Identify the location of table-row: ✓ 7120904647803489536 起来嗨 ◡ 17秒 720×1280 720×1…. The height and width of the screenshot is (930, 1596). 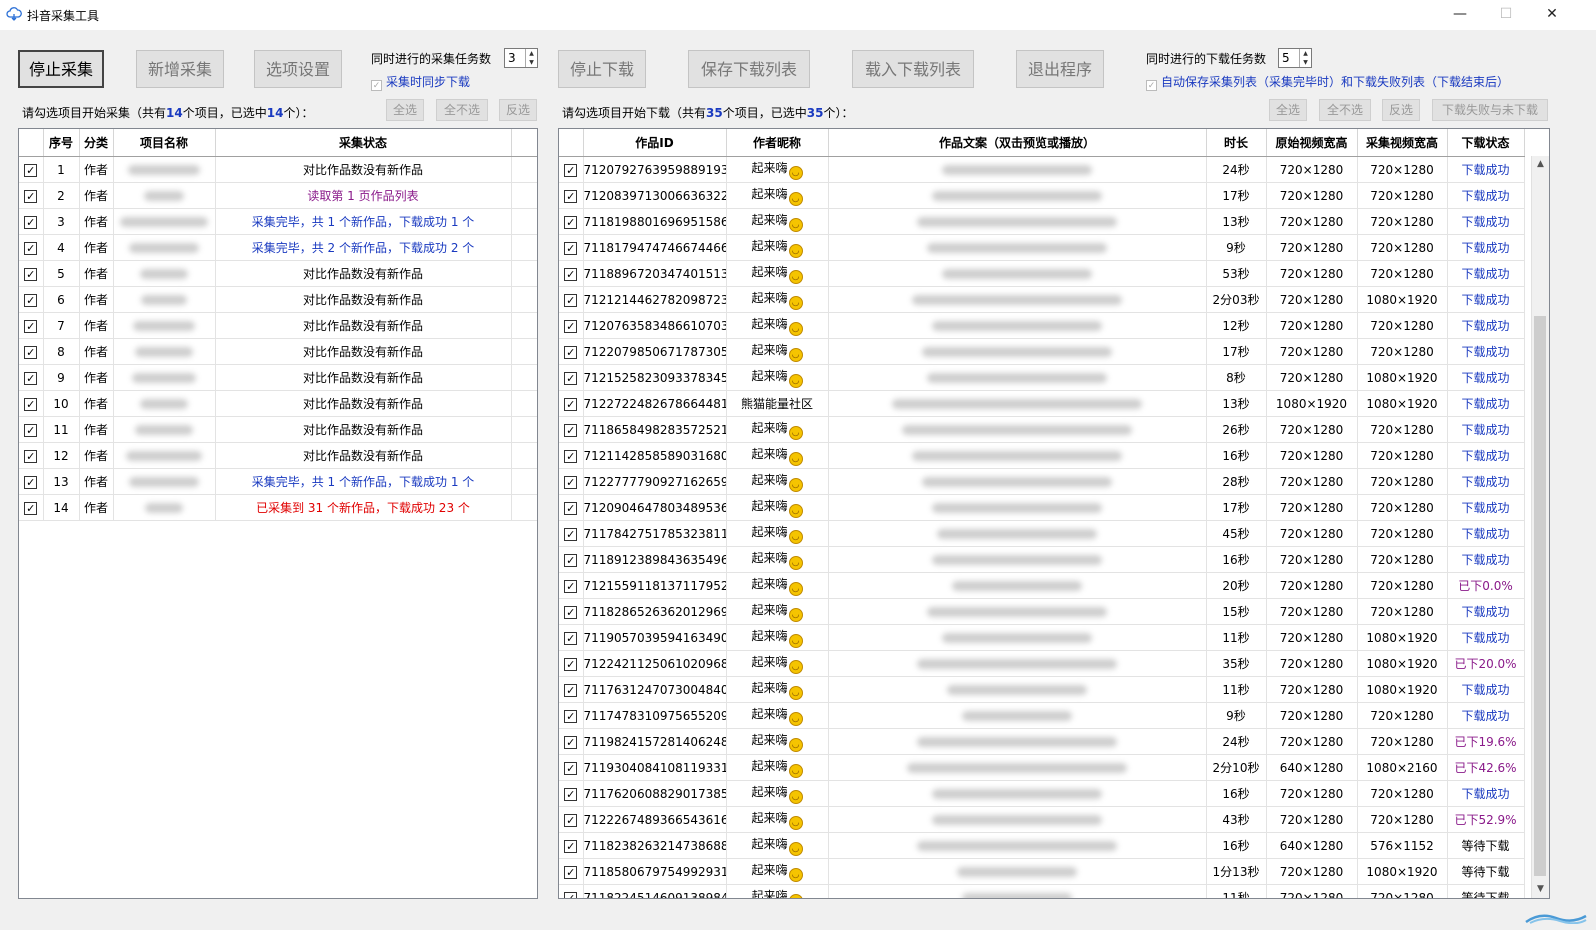
(1042, 507).